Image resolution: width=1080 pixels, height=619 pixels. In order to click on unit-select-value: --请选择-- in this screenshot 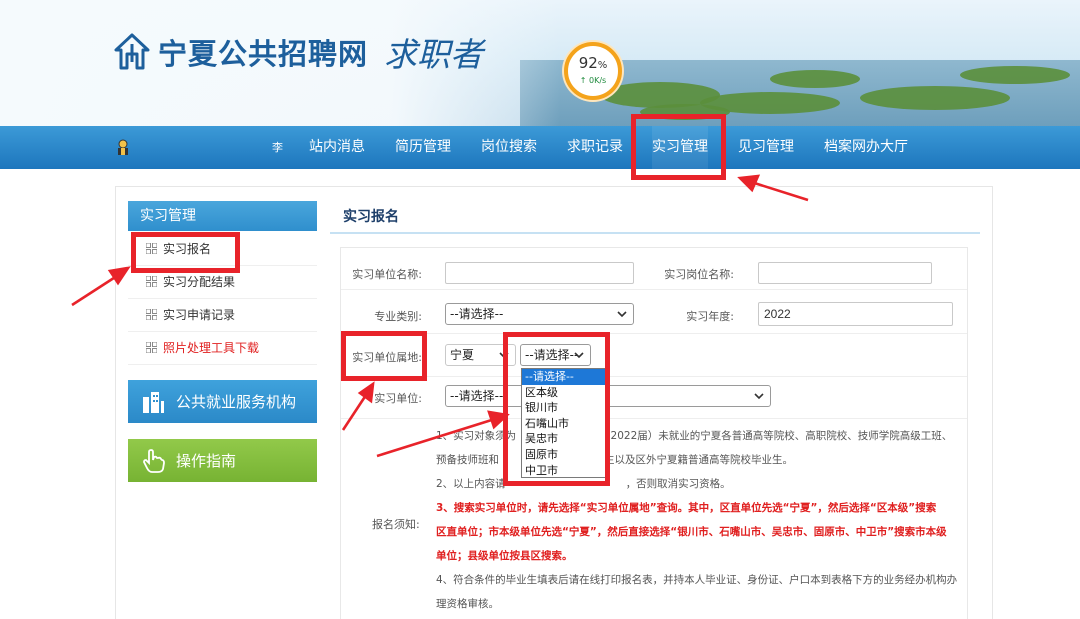, I will do `click(477, 396)`.